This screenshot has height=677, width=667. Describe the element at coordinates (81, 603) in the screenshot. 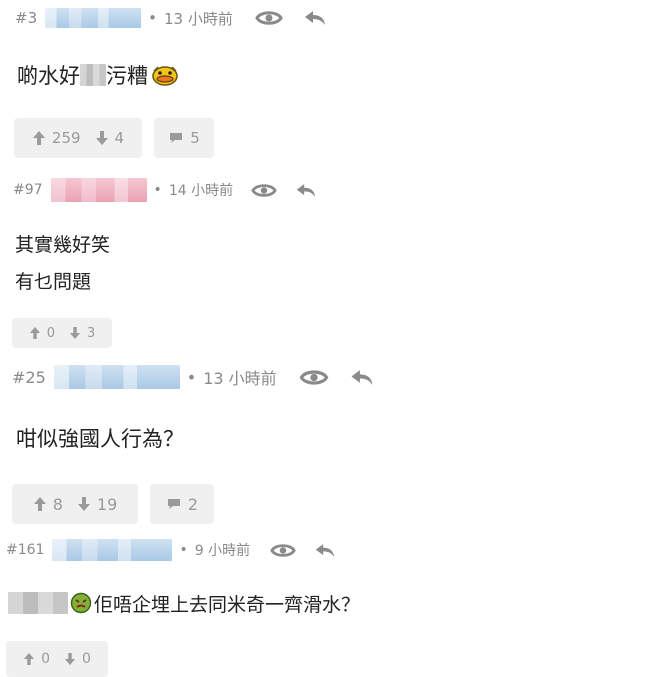

I see `emoji-sick-icon` at that location.